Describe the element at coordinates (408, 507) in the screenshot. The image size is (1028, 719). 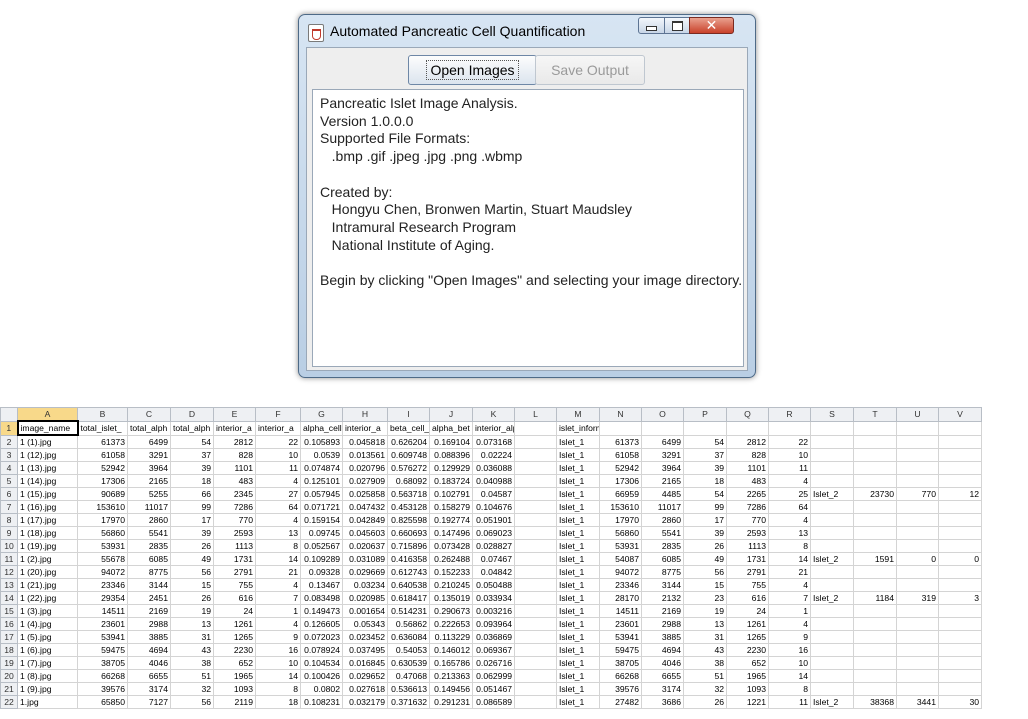
I see `cell: 0.453128` at that location.